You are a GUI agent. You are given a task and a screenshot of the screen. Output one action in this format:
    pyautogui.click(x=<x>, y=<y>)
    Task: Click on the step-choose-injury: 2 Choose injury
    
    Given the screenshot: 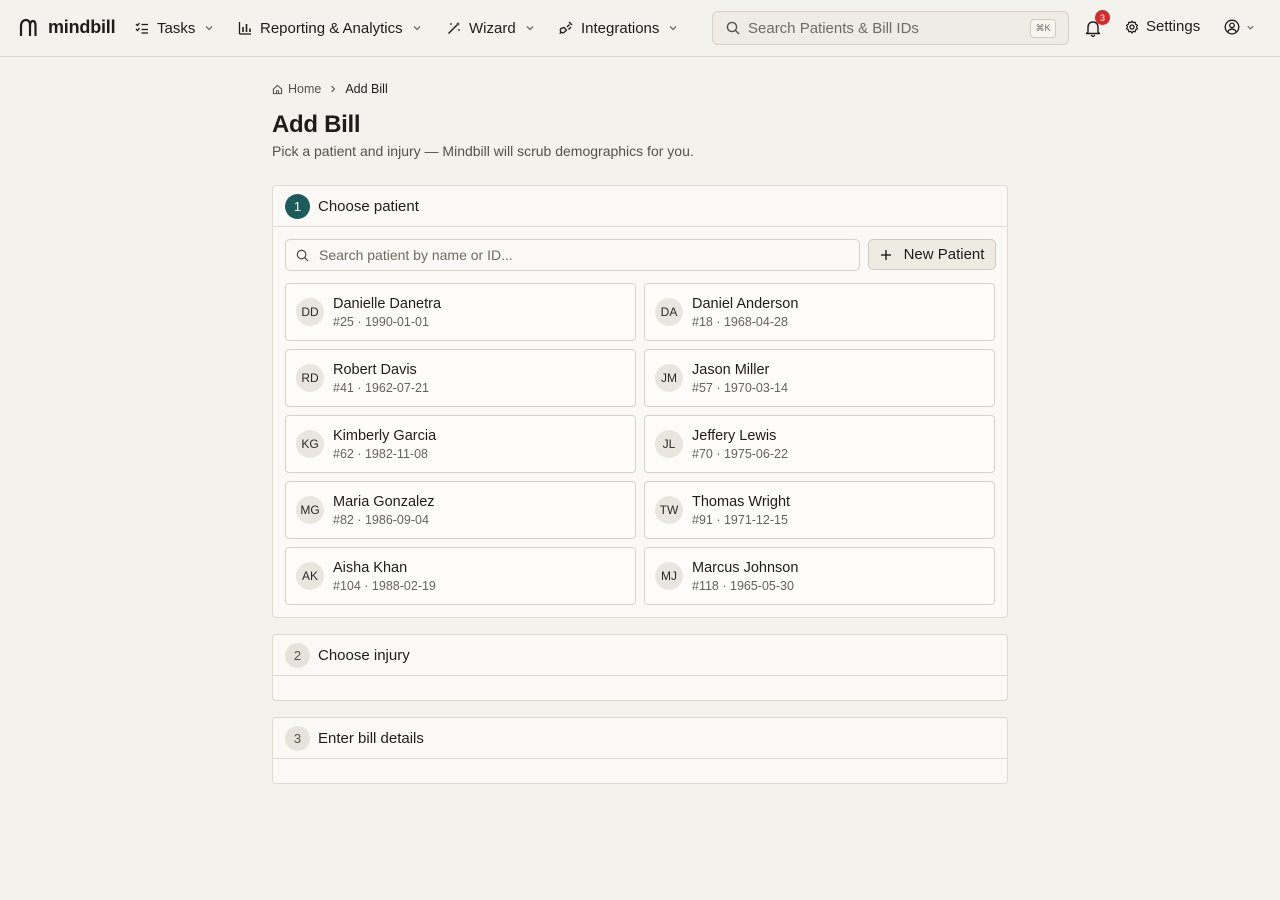 What is the action you would take?
    pyautogui.click(x=640, y=667)
    